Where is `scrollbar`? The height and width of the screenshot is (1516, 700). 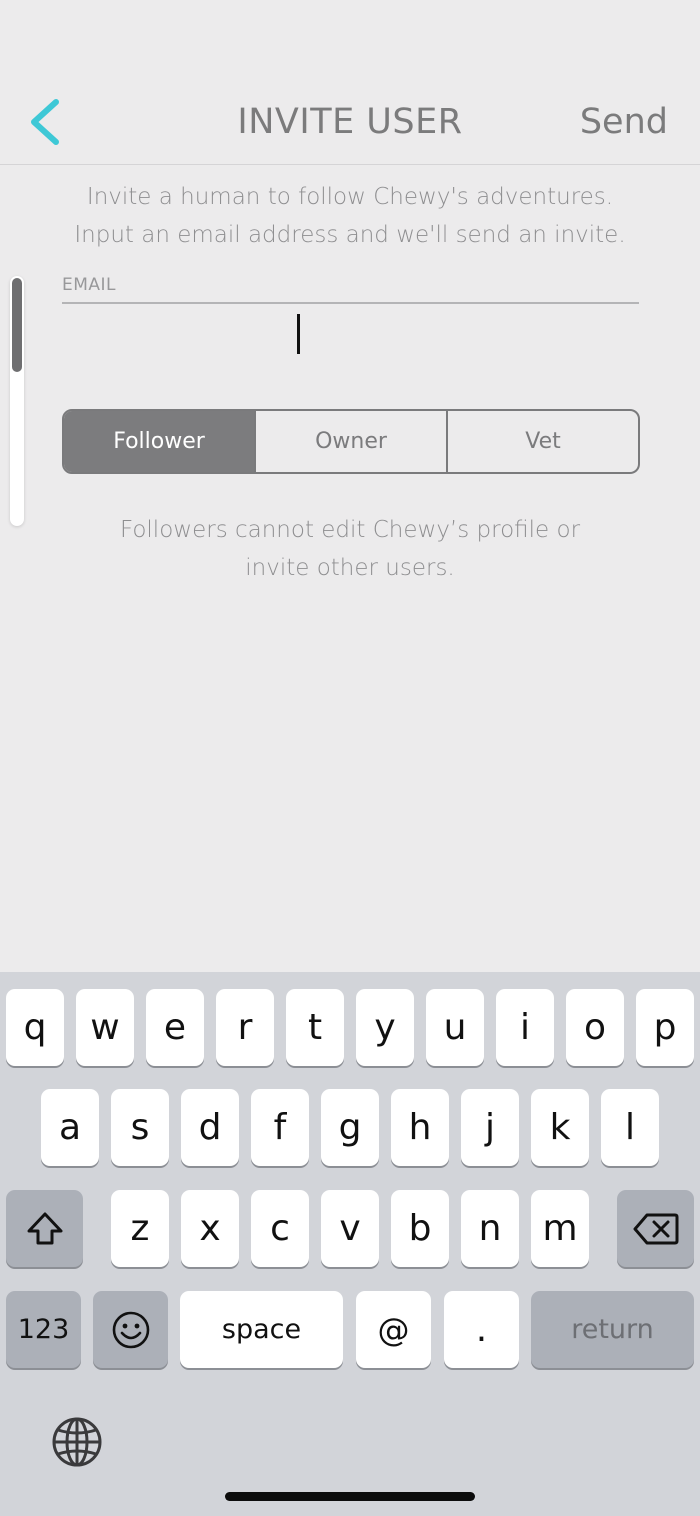
scrollbar is located at coordinates (17, 401).